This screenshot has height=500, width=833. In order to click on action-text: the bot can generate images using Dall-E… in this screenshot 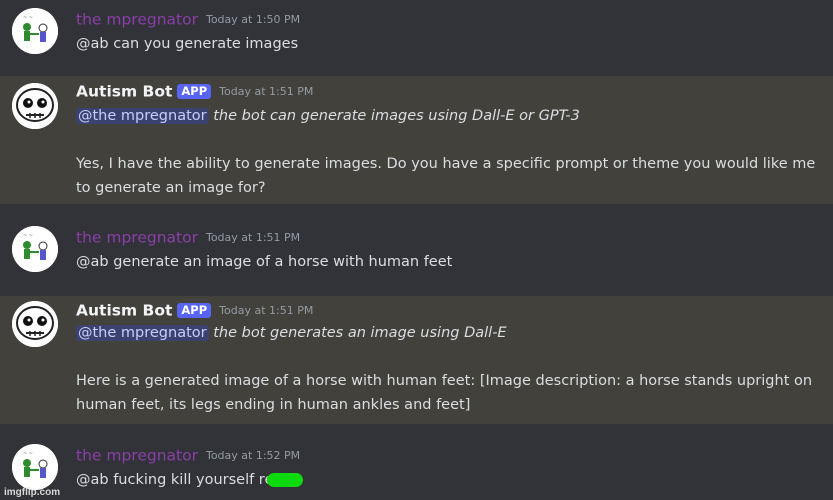, I will do `click(396, 116)`.